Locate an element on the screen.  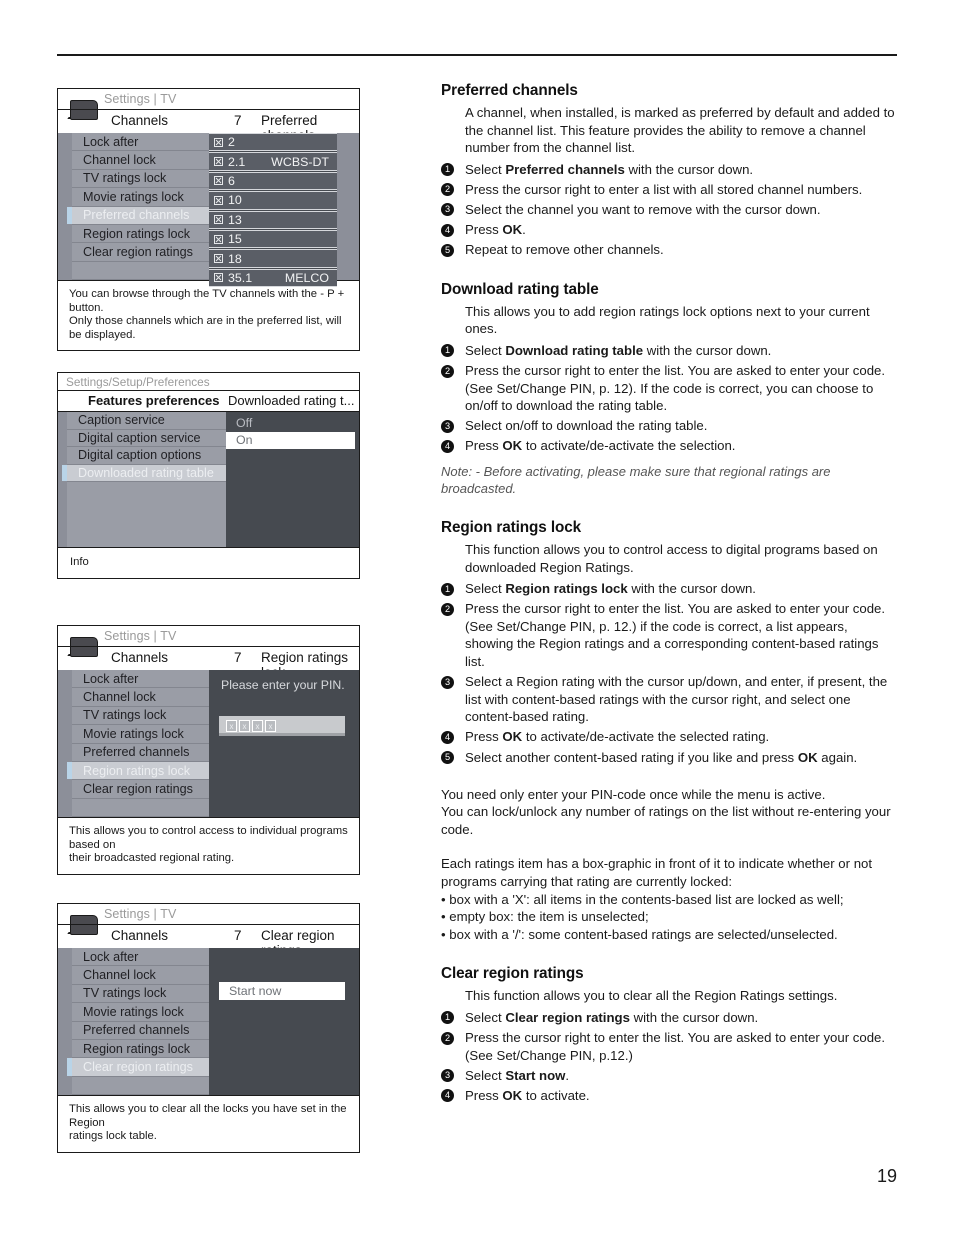
options-pane: Off On is located at coordinates (292, 479).